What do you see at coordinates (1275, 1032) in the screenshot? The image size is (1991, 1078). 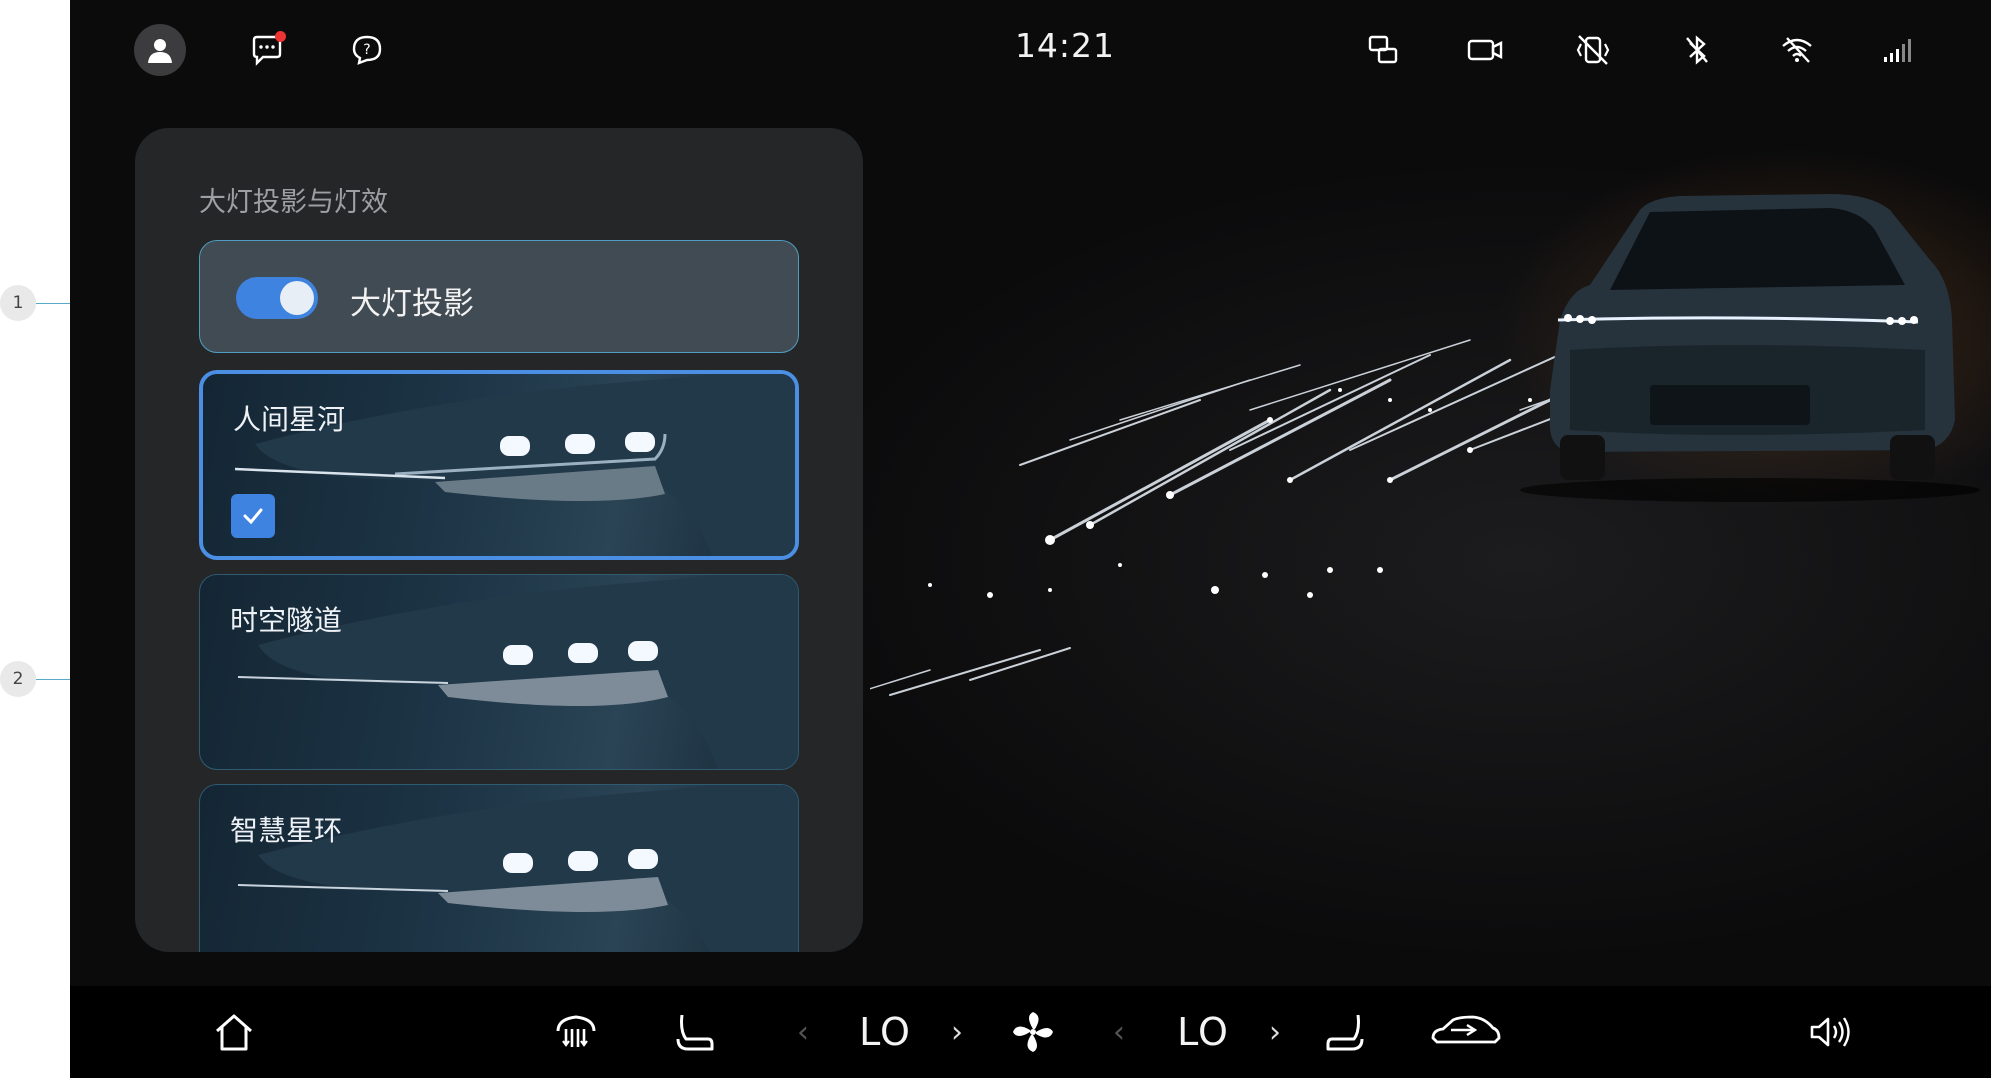 I see `right-temp-increase-button: ›` at bounding box center [1275, 1032].